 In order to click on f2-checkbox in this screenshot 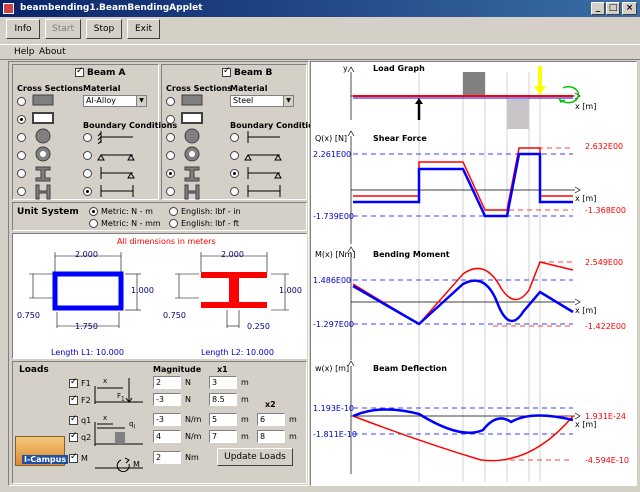, I will do `click(73, 399)`.